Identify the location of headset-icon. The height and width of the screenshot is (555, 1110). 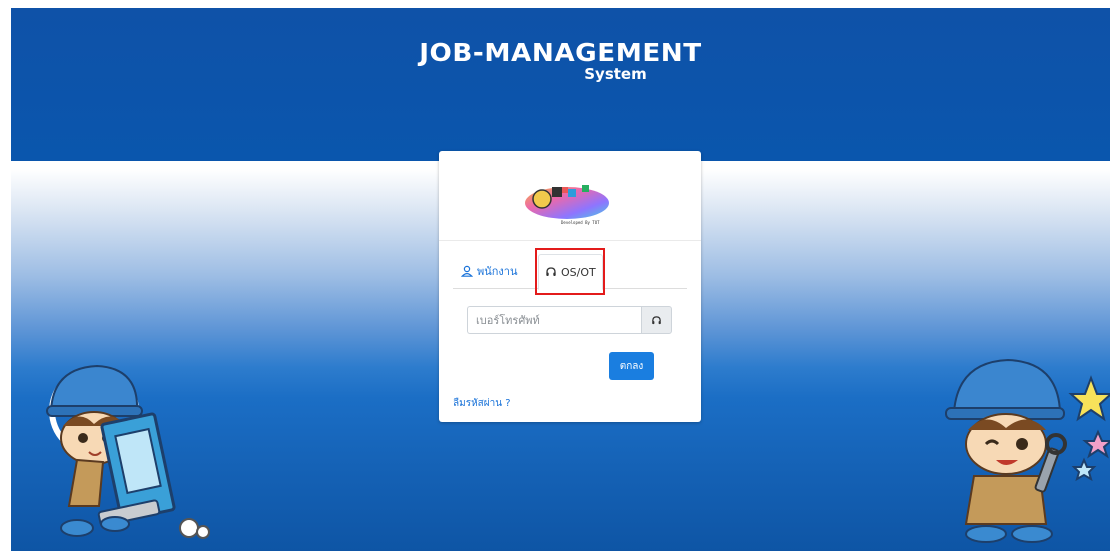
(656, 319).